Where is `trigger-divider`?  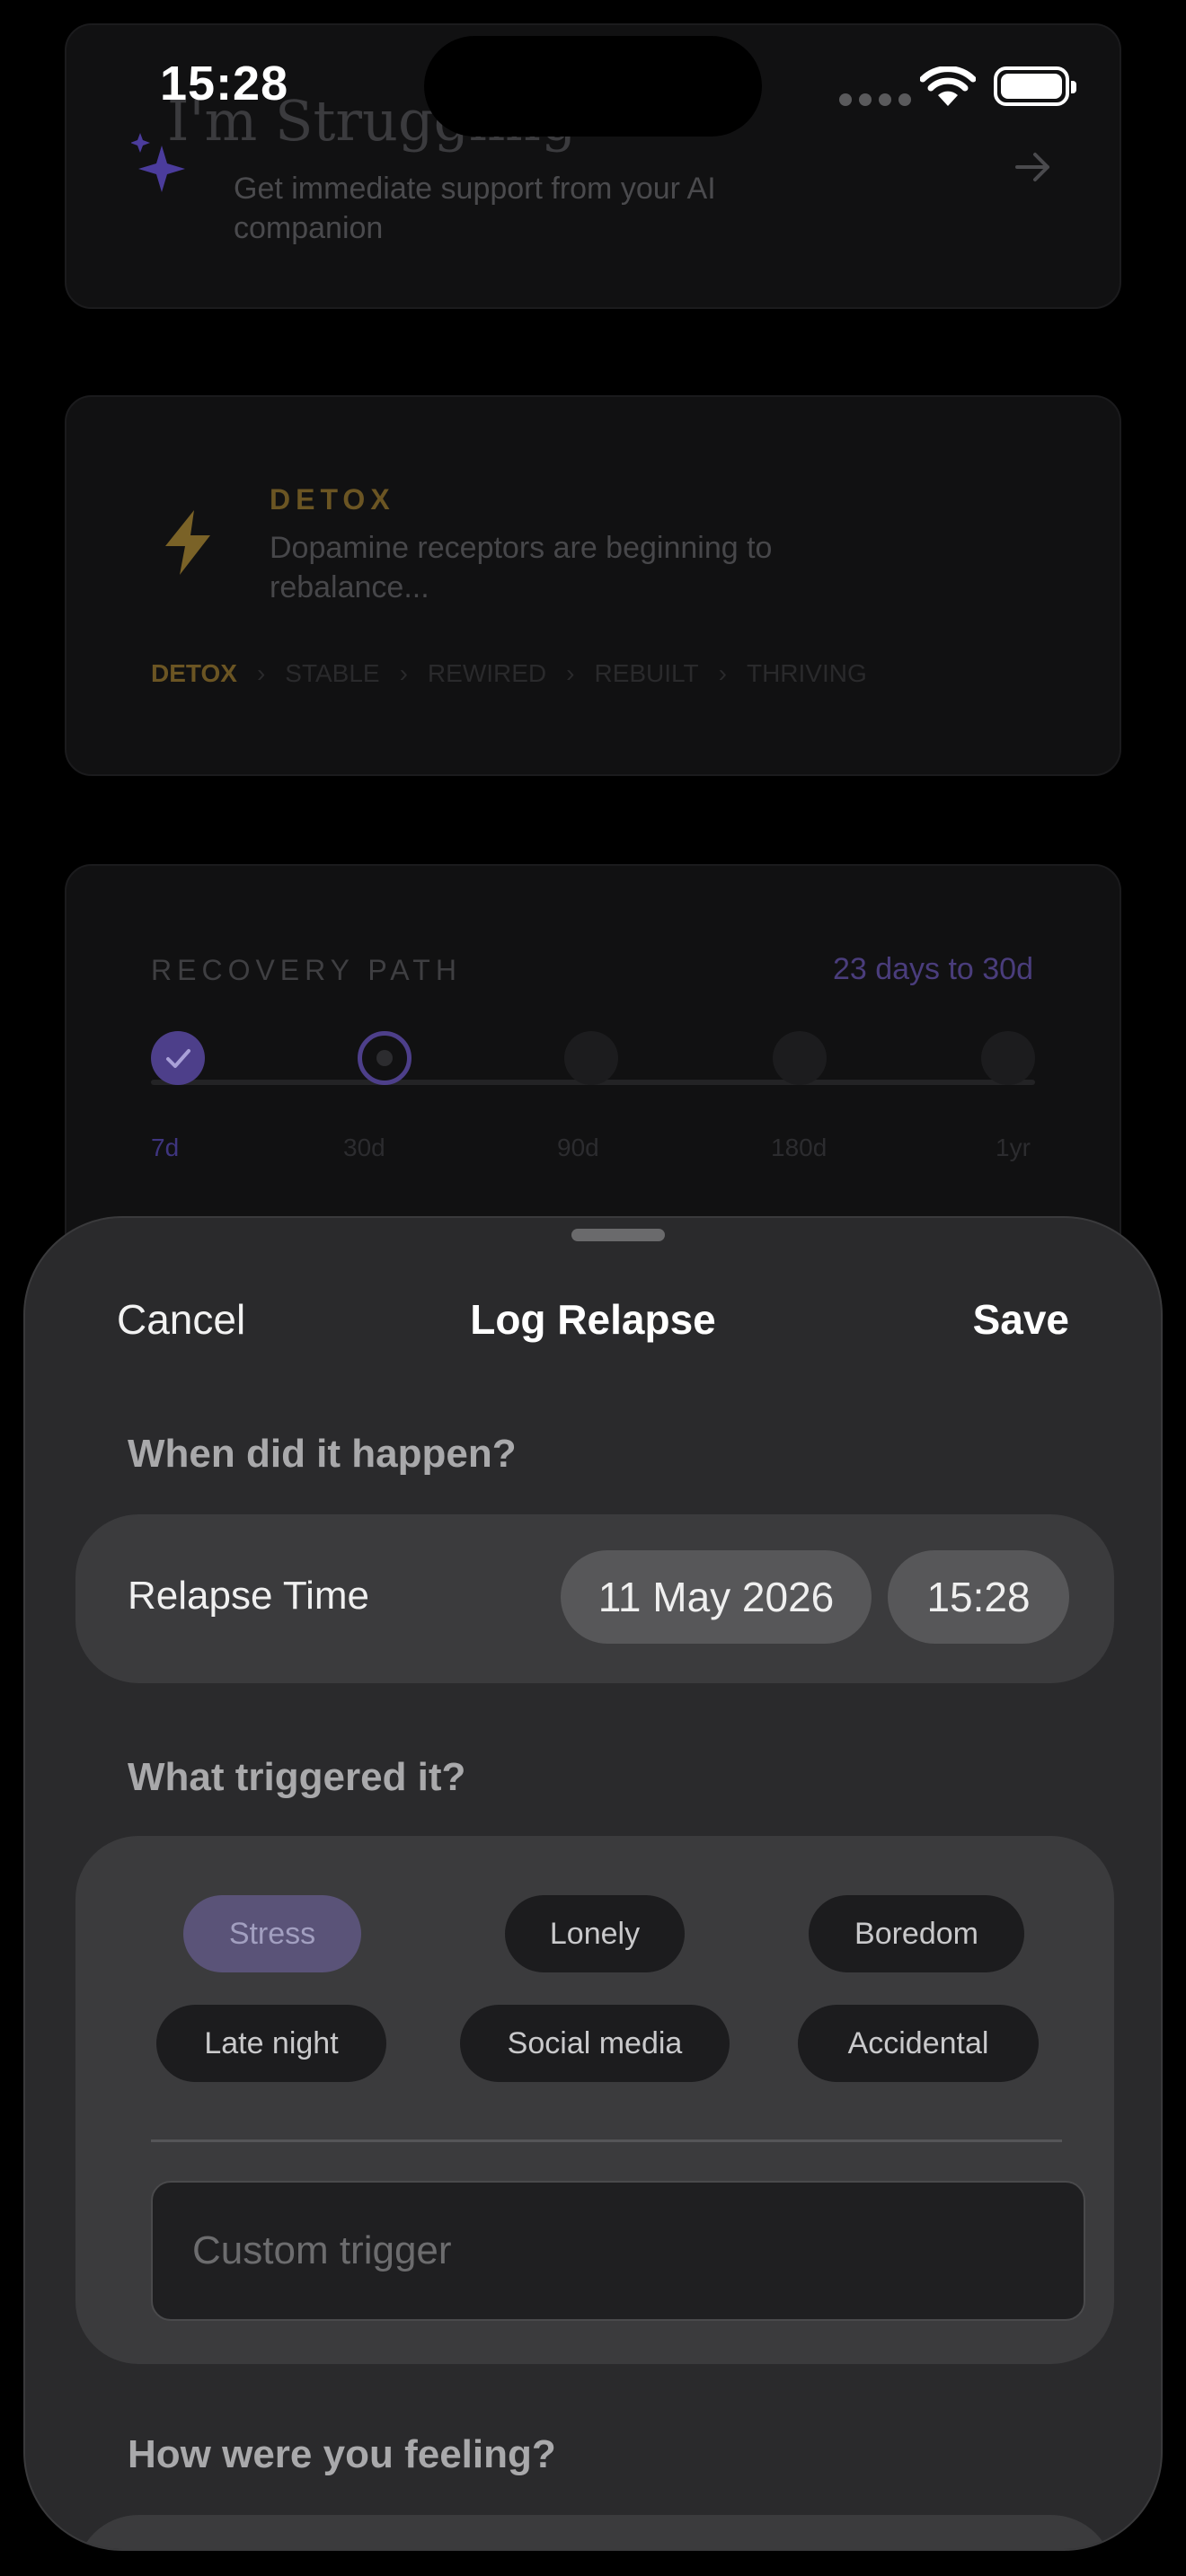 trigger-divider is located at coordinates (606, 2140).